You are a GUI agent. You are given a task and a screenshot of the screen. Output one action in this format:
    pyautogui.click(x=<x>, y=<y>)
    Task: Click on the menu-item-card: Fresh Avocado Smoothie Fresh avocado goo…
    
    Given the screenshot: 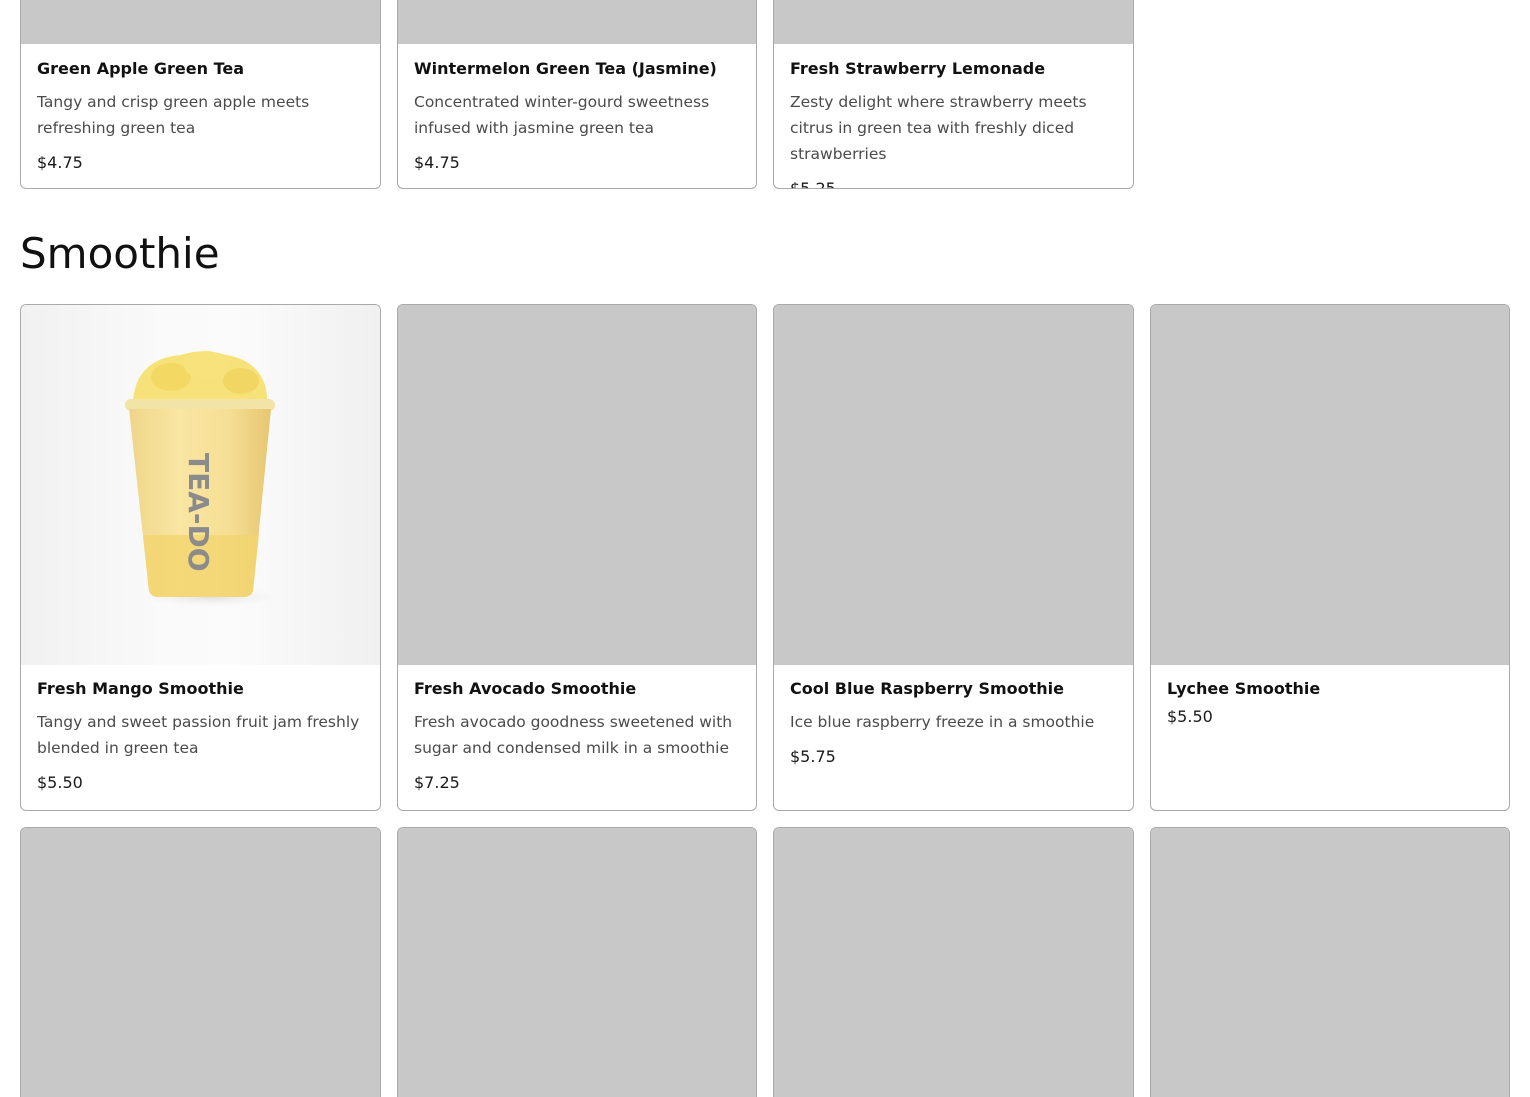 What is the action you would take?
    pyautogui.click(x=577, y=557)
    